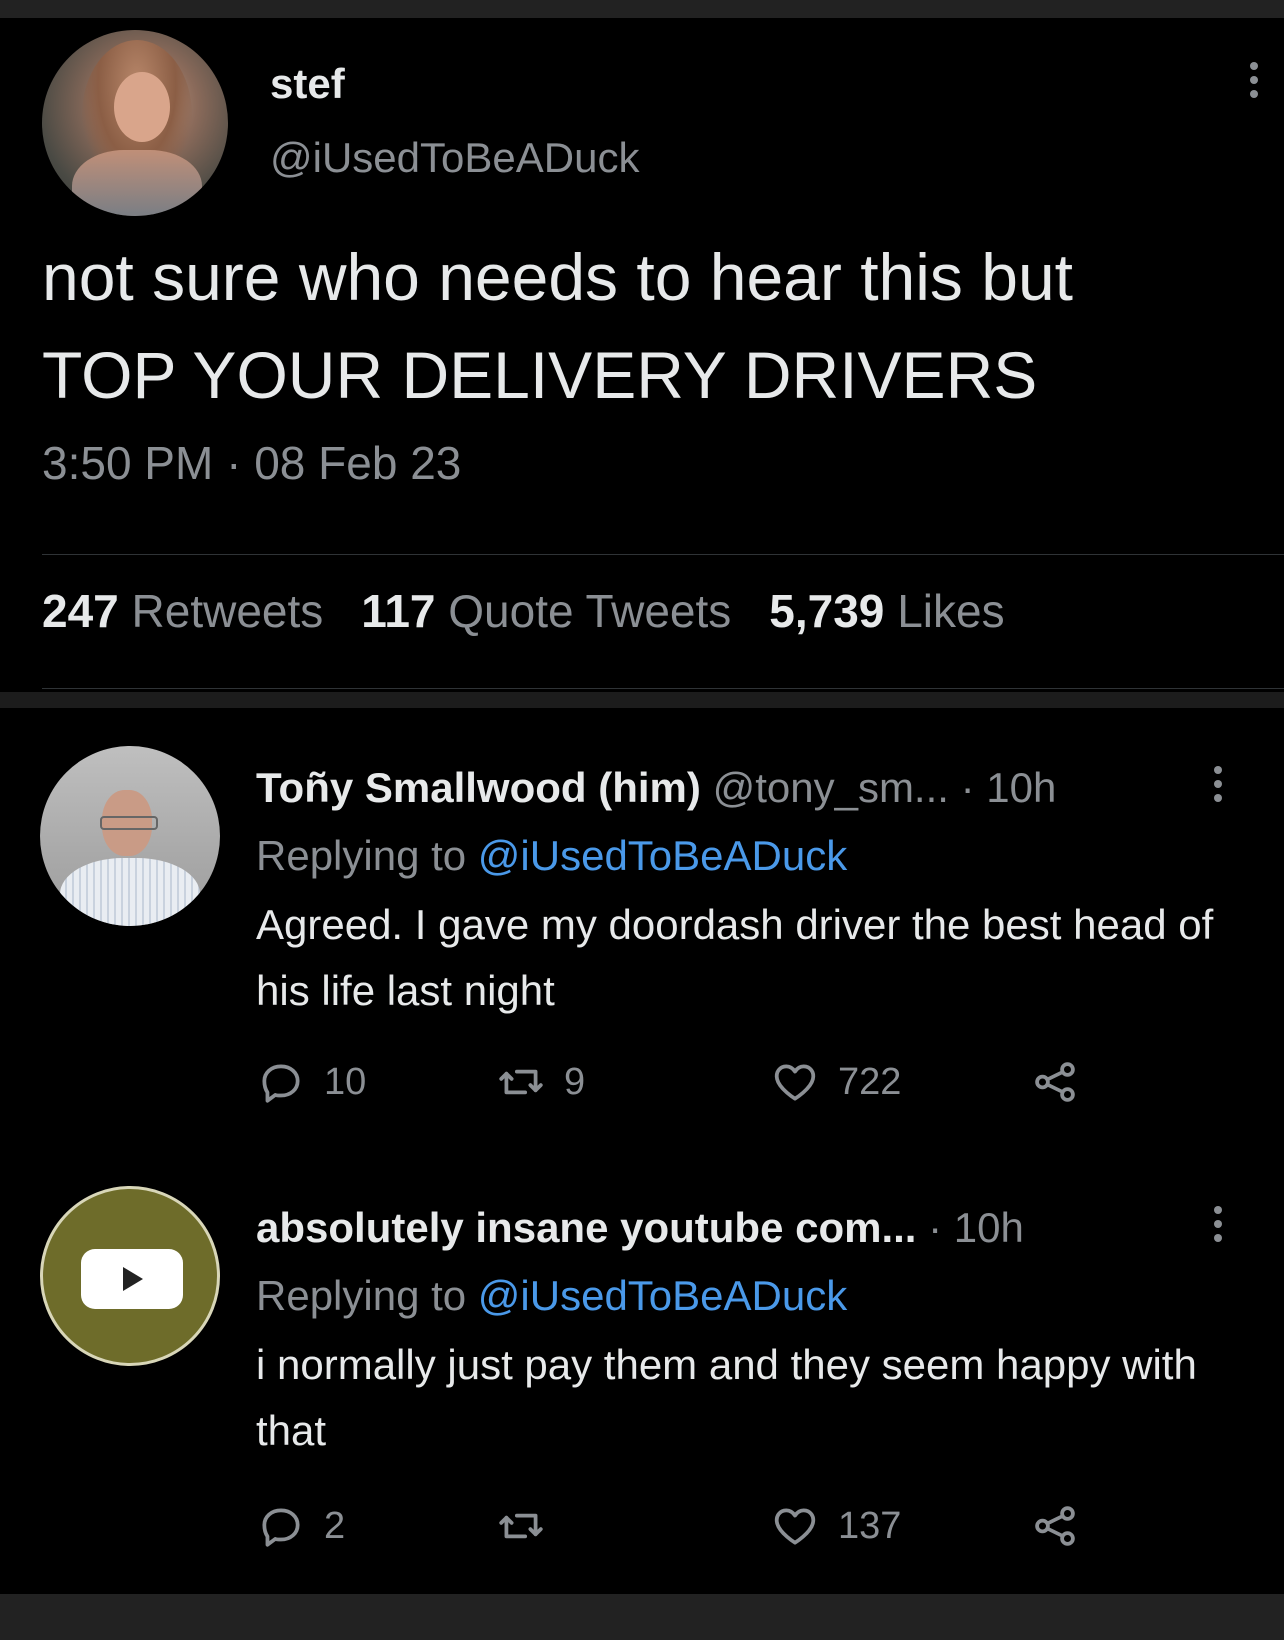 This screenshot has width=1284, height=1640. I want to click on retweets-label: Retweets, so click(227, 611).